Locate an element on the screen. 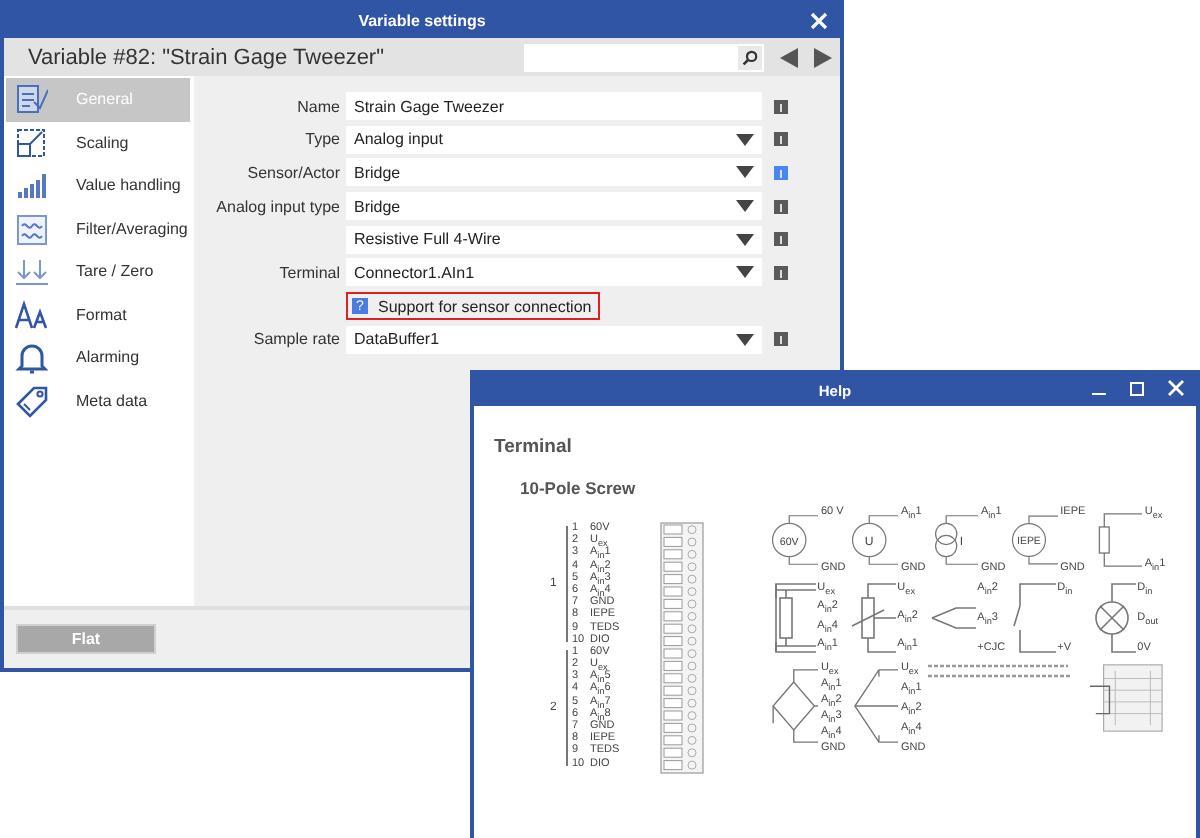 This screenshot has height=838, width=1200. sidebar-item: Value handling is located at coordinates (99, 185).